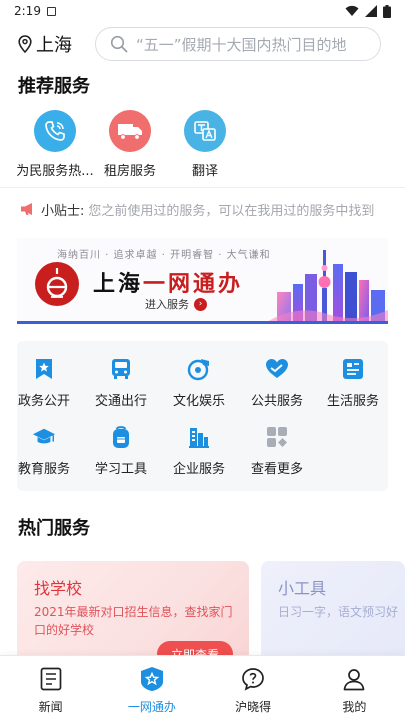  I want to click on status-time: 2:19, so click(27, 11).